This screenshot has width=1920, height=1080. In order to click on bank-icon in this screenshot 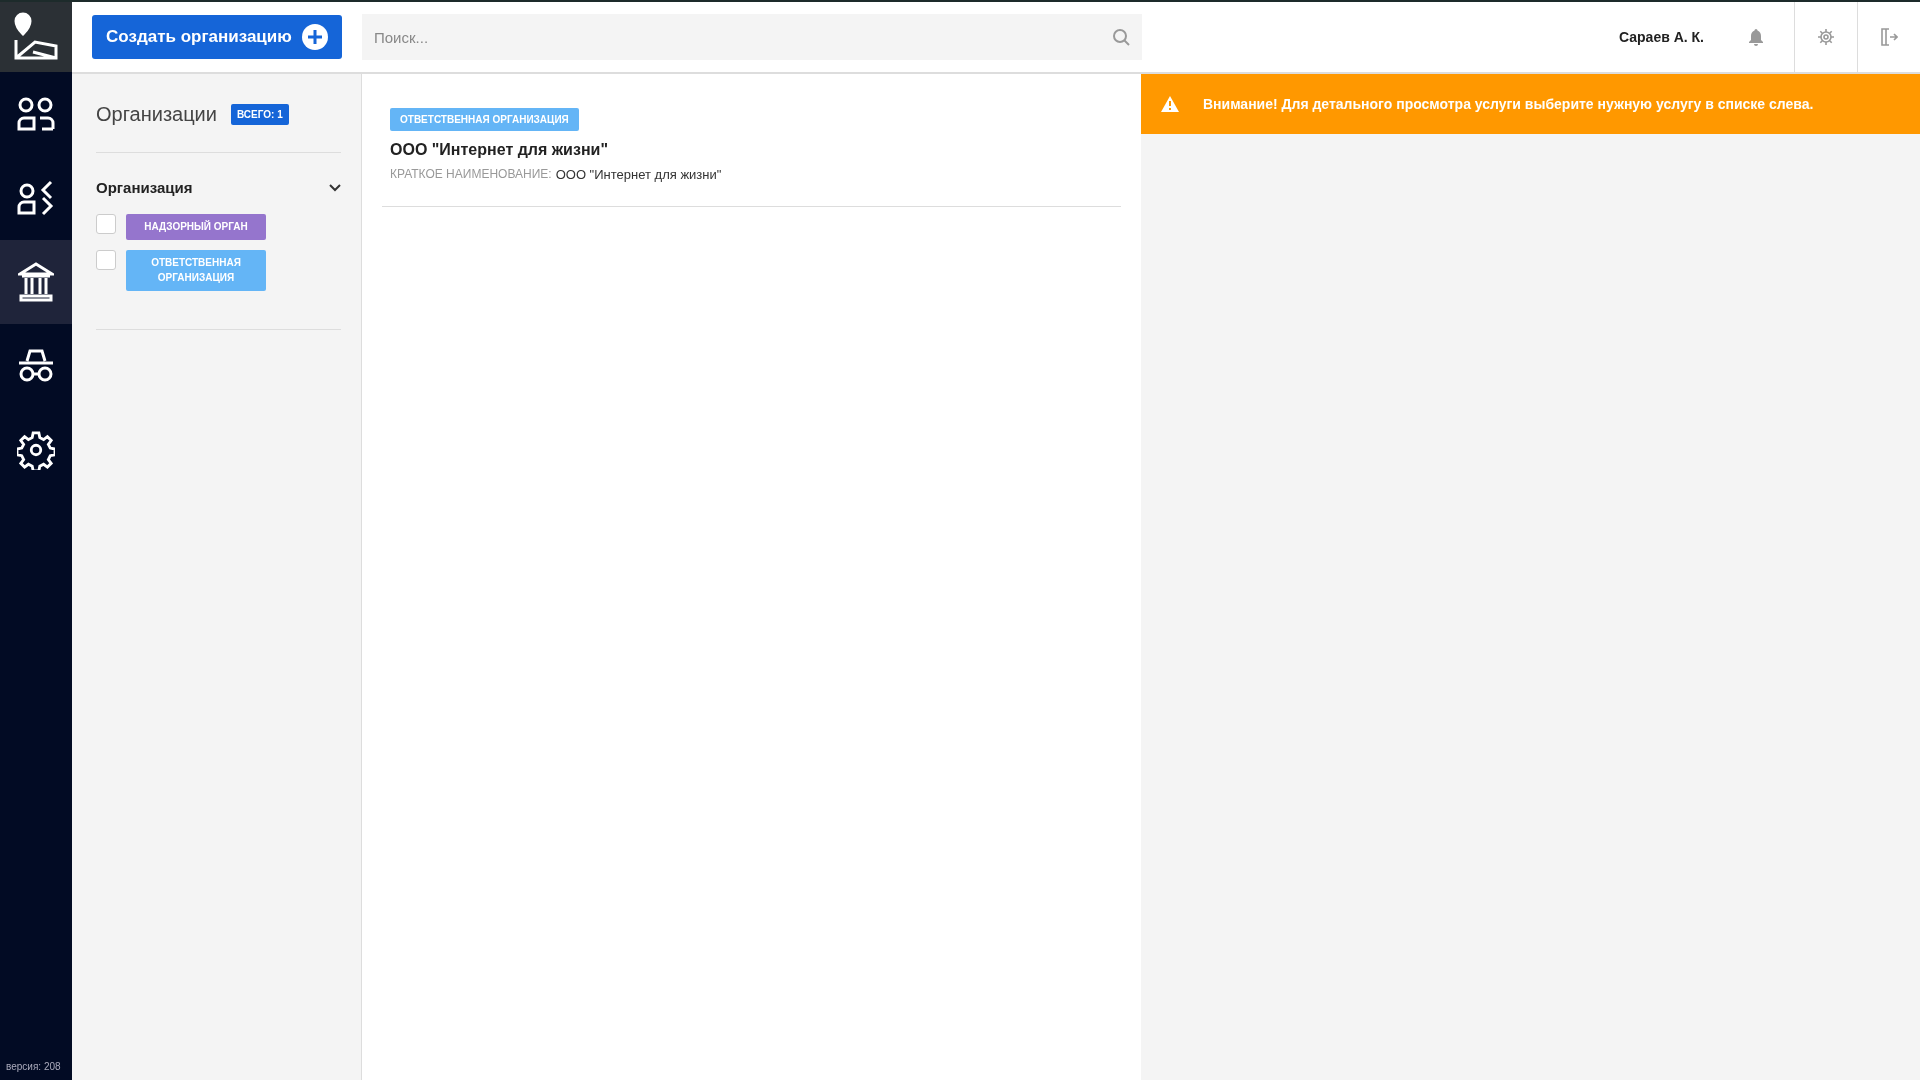, I will do `click(36, 282)`.